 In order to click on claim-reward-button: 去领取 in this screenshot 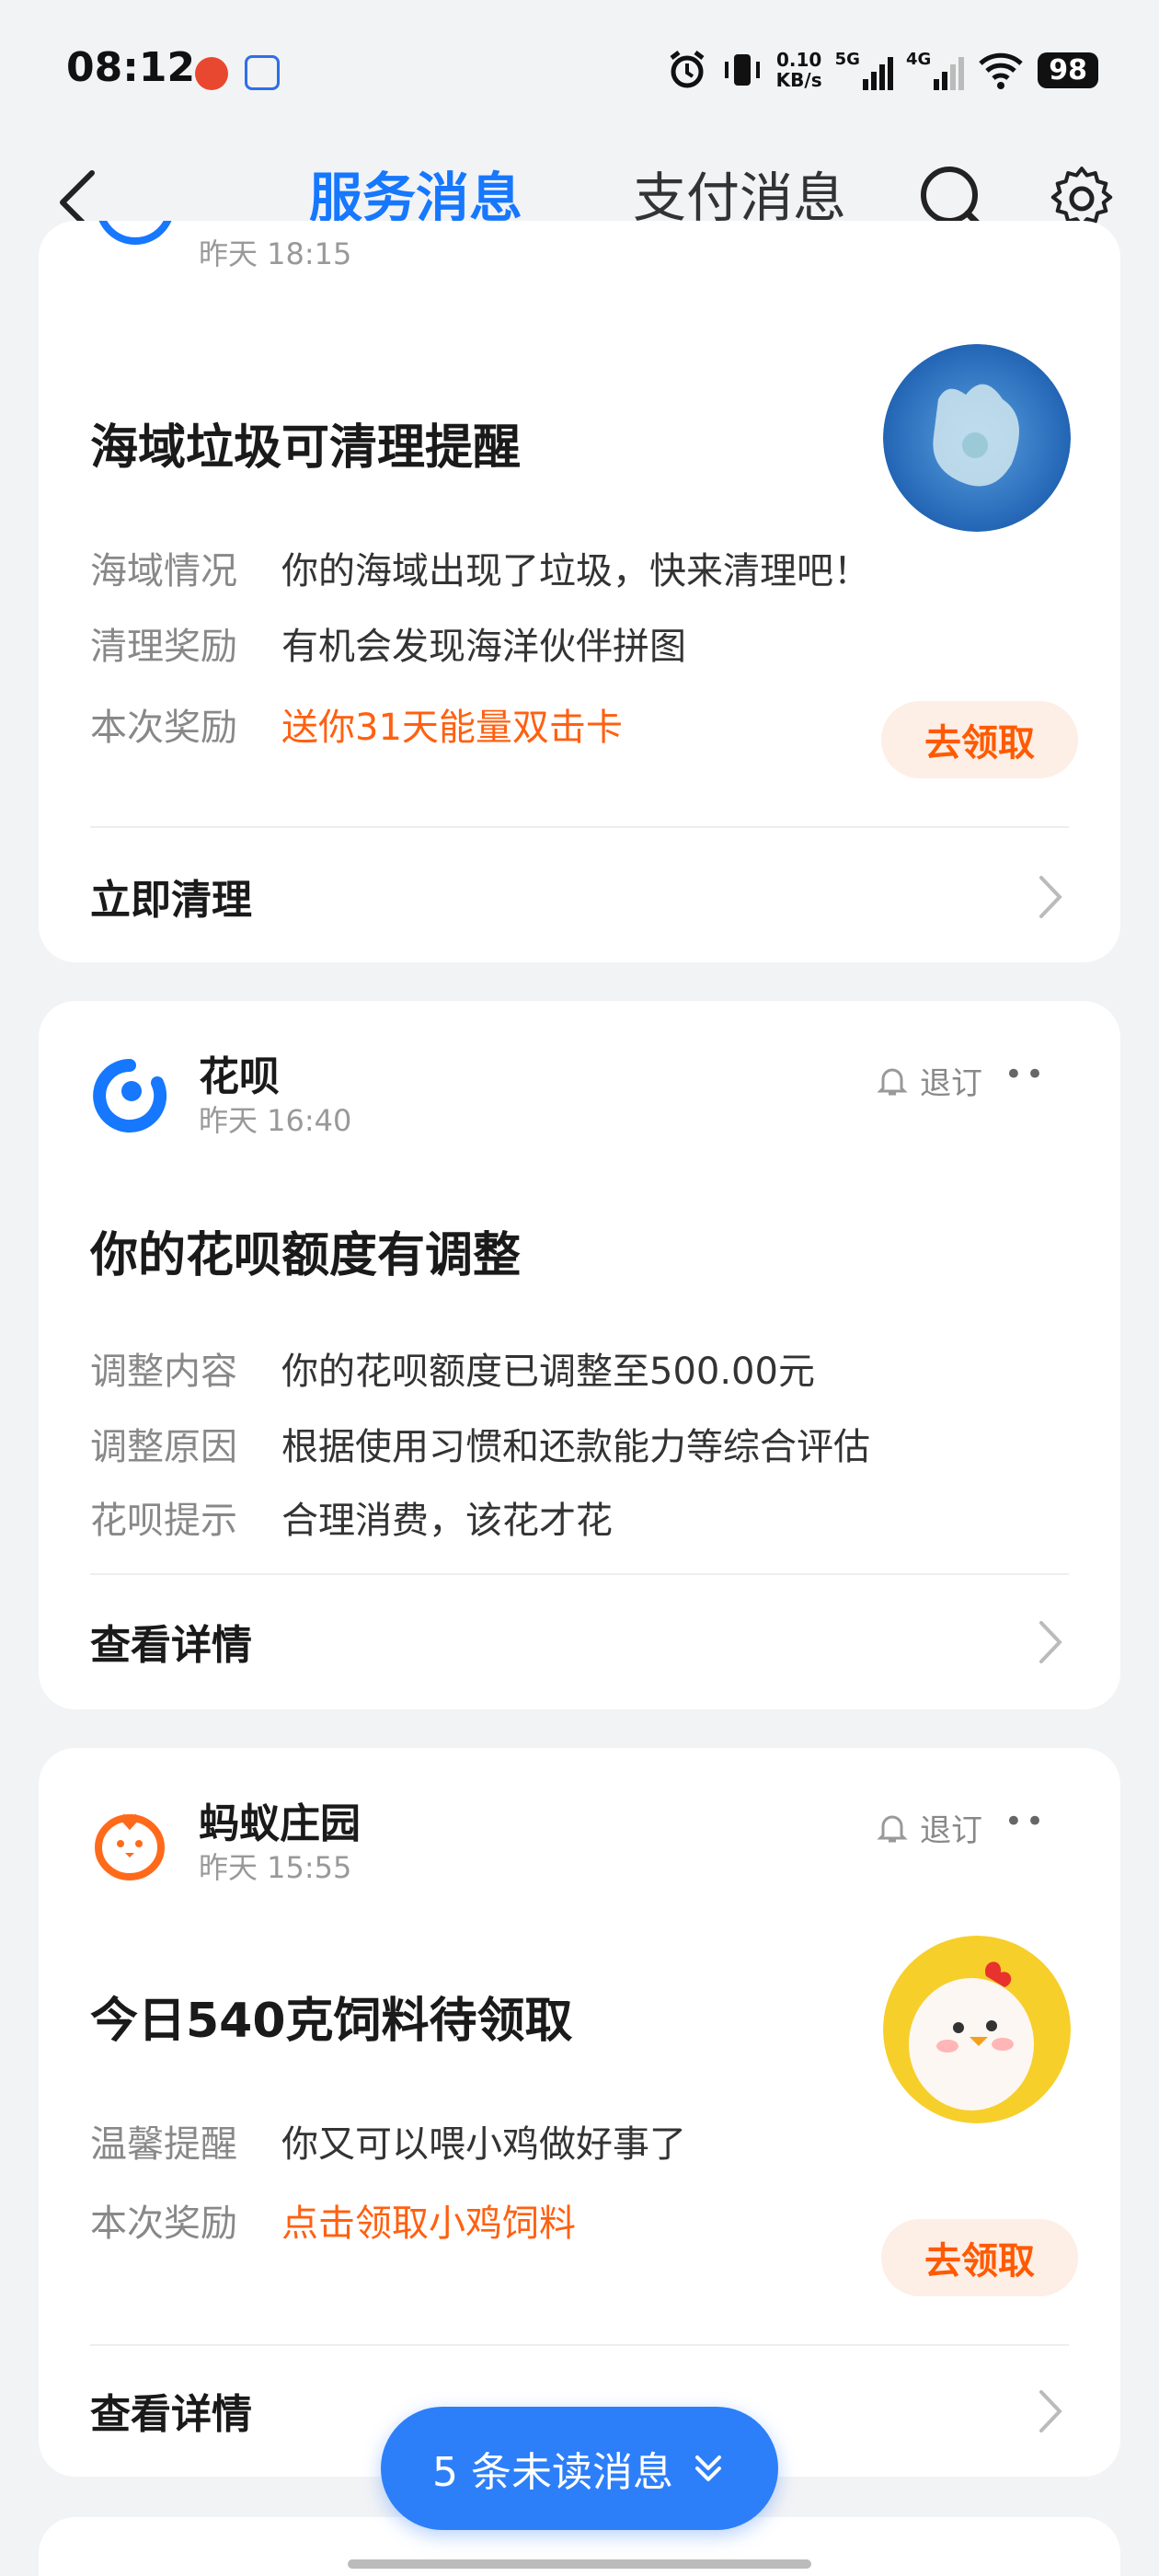, I will do `click(979, 739)`.